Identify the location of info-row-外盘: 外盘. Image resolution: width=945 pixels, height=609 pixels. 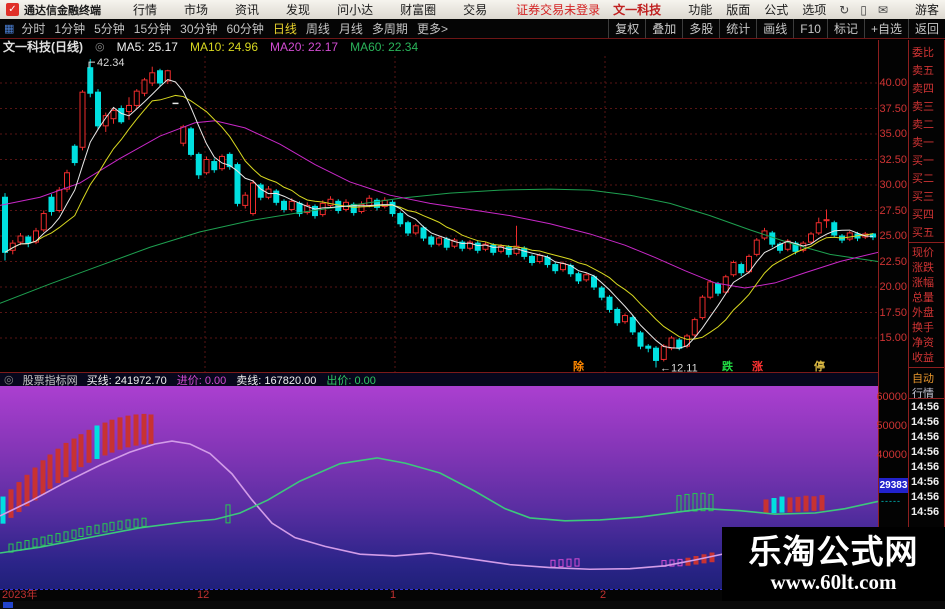
(926, 313).